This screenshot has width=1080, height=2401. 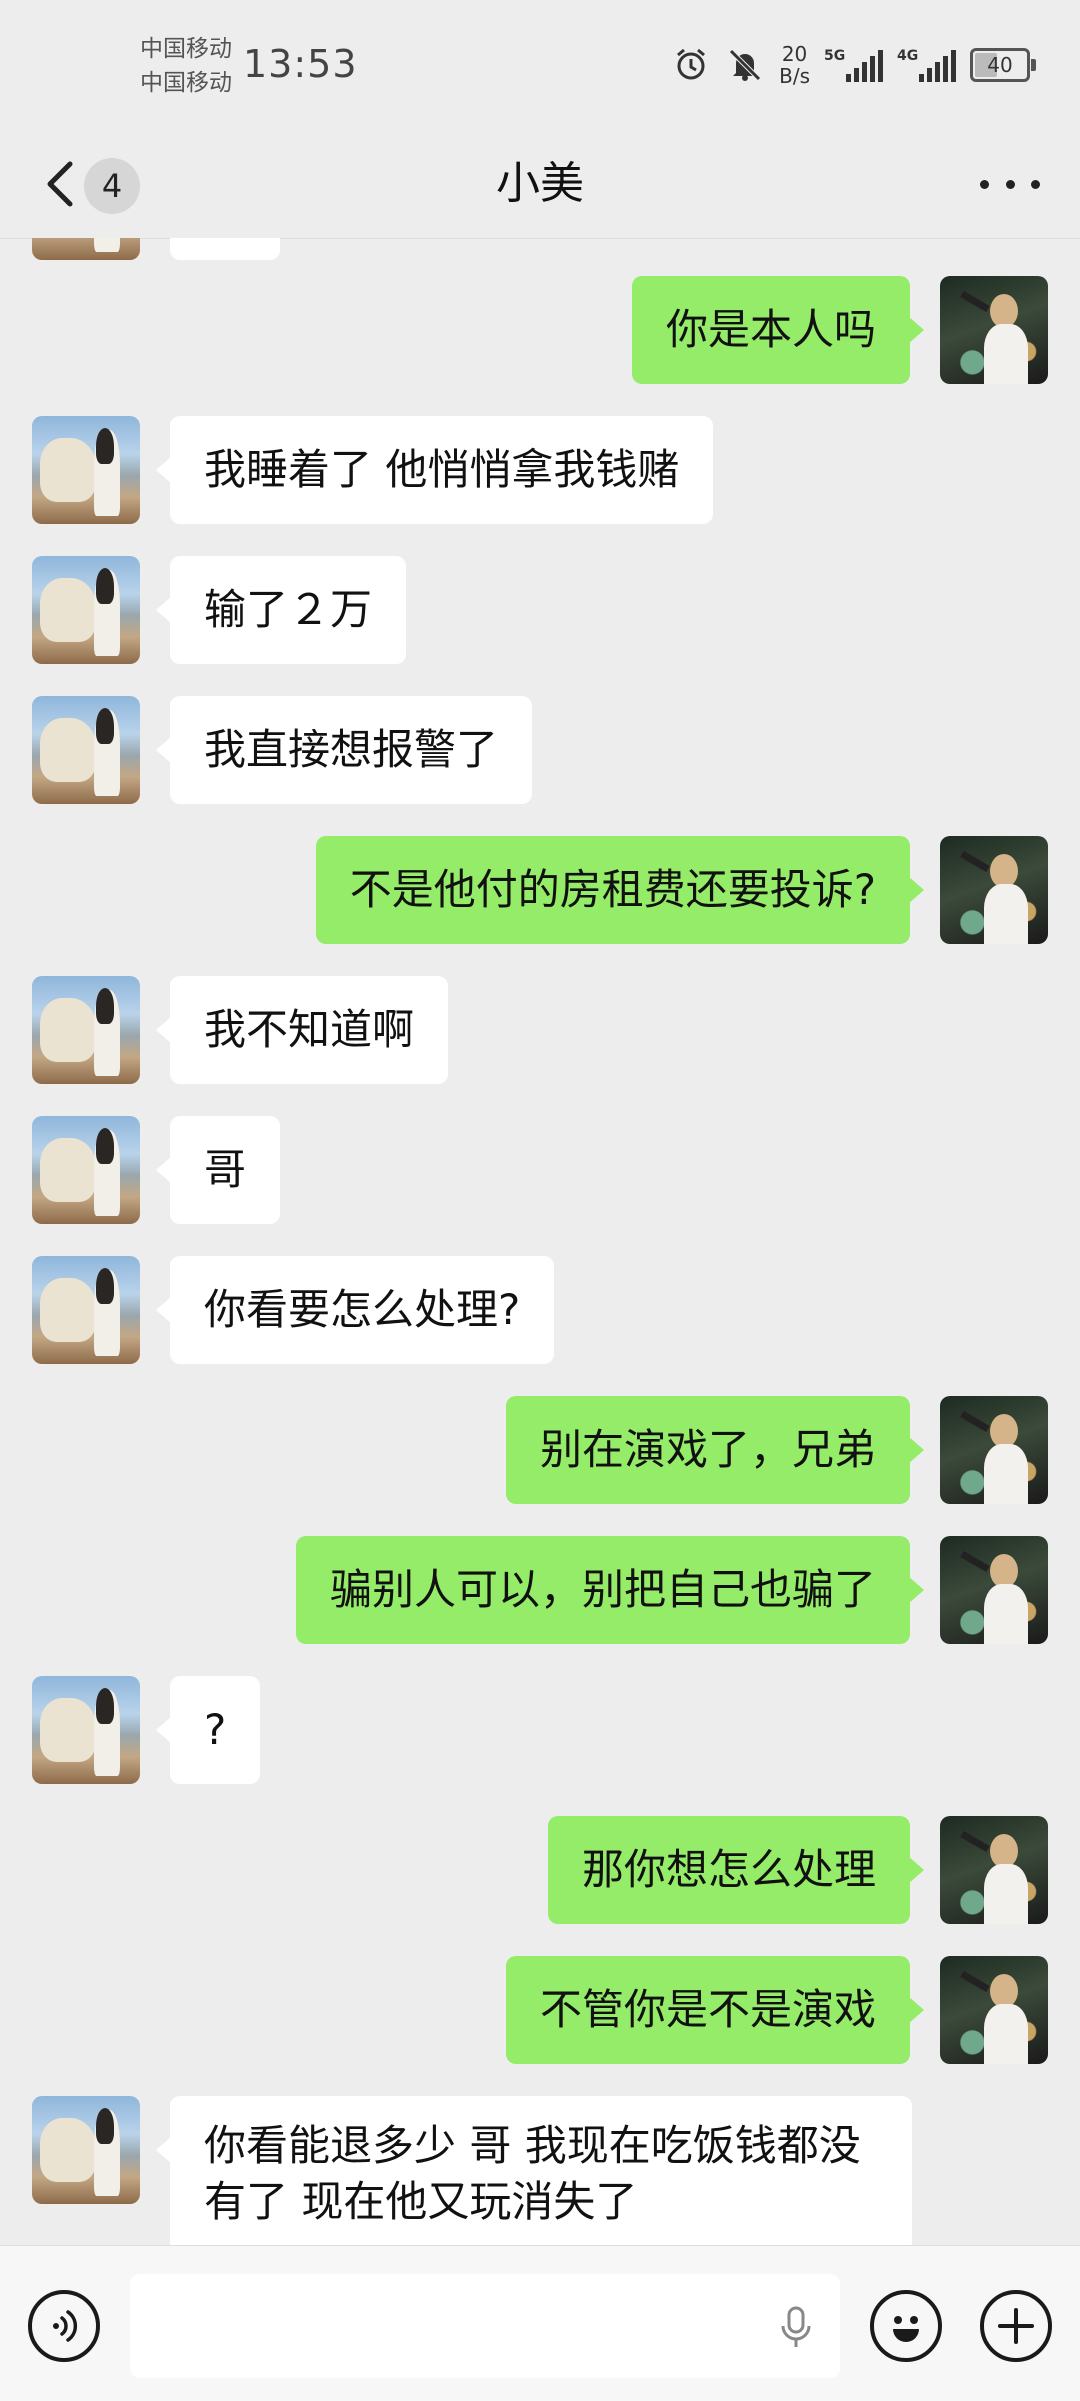 I want to click on message-row: 不管你是不是演戏, so click(x=540, y=2010).